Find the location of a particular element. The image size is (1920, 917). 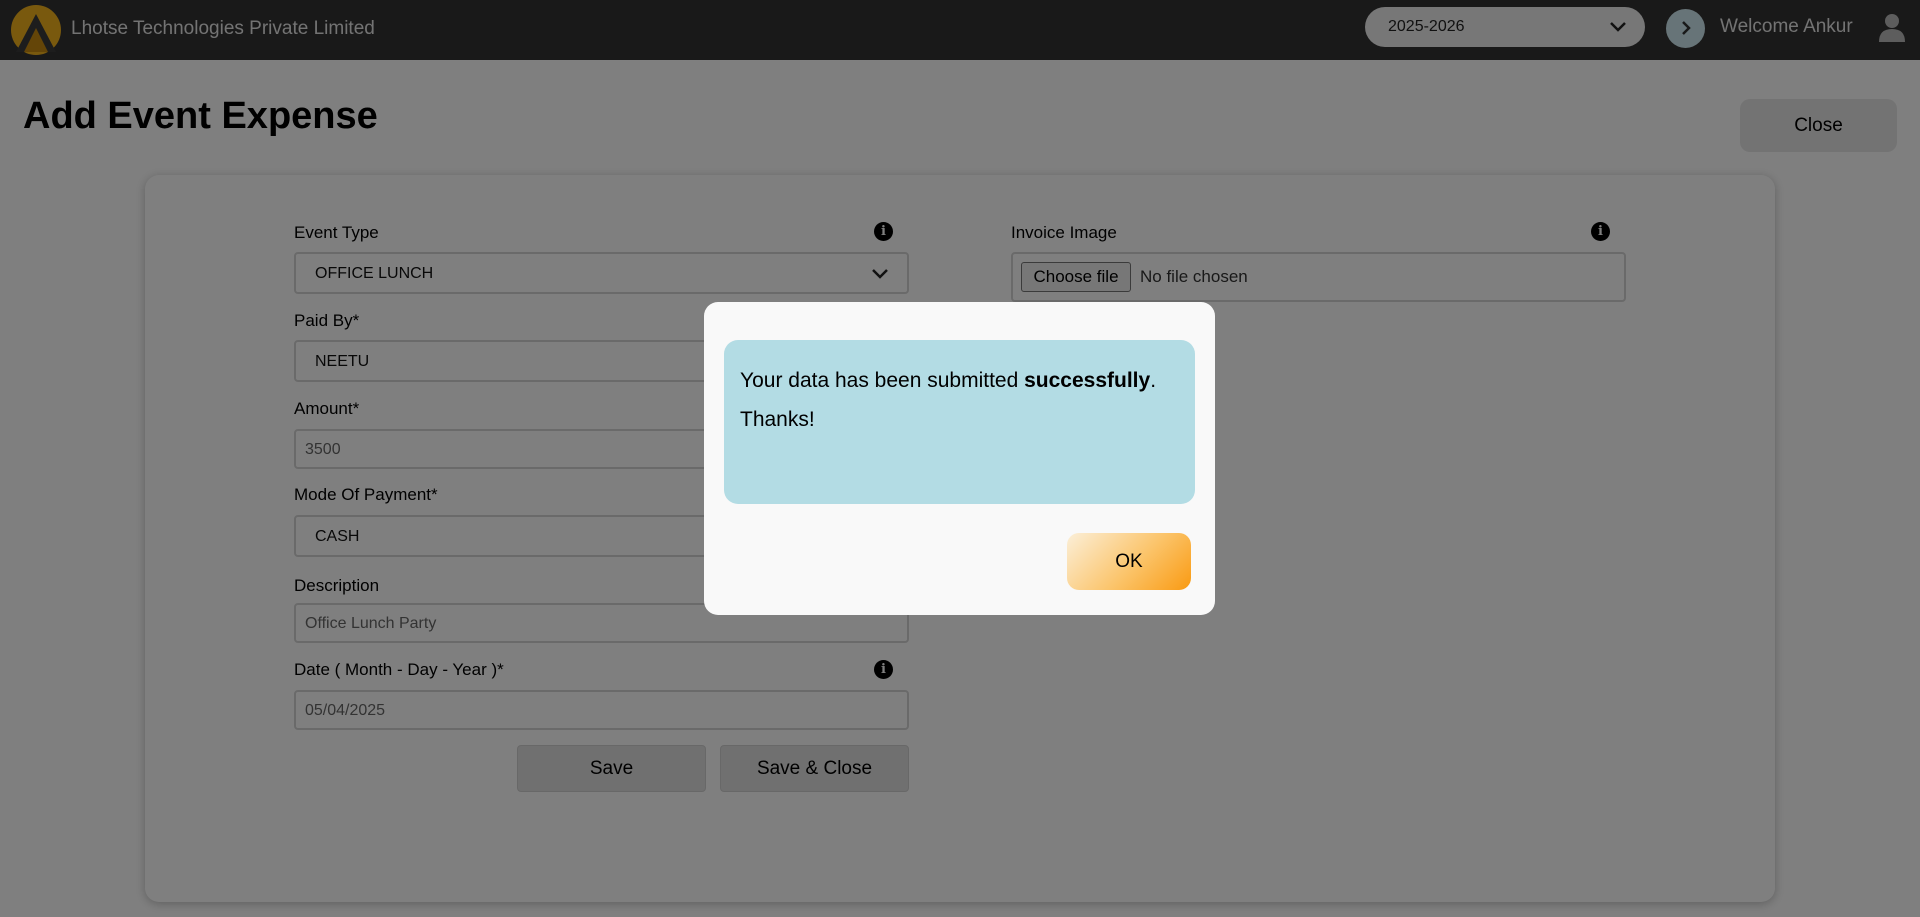

ok-button: OK is located at coordinates (1129, 561).